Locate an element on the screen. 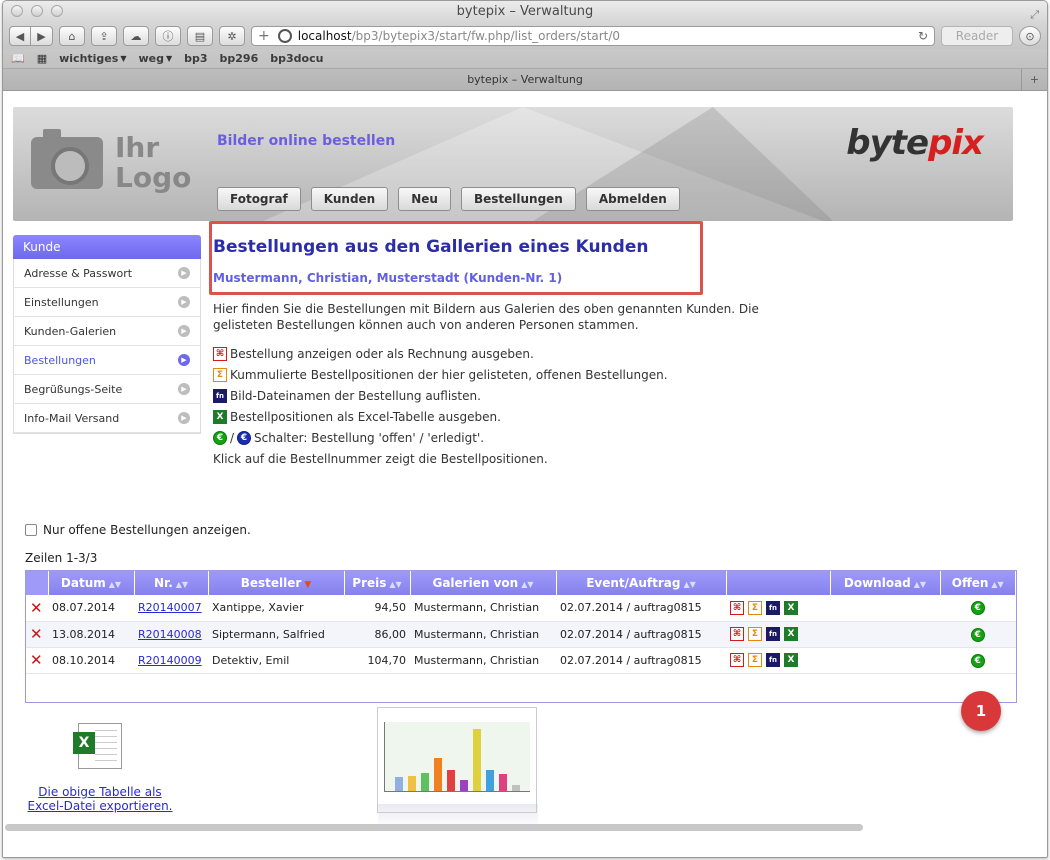 Image resolution: width=1050 pixels, height=860 pixels. cell-galerie: Mustermann, Christian is located at coordinates (483, 634).